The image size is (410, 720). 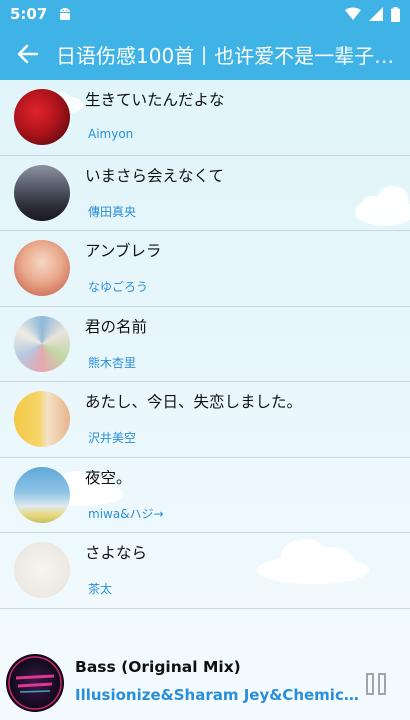 I want to click on song-title: アンブレラ, so click(x=123, y=251).